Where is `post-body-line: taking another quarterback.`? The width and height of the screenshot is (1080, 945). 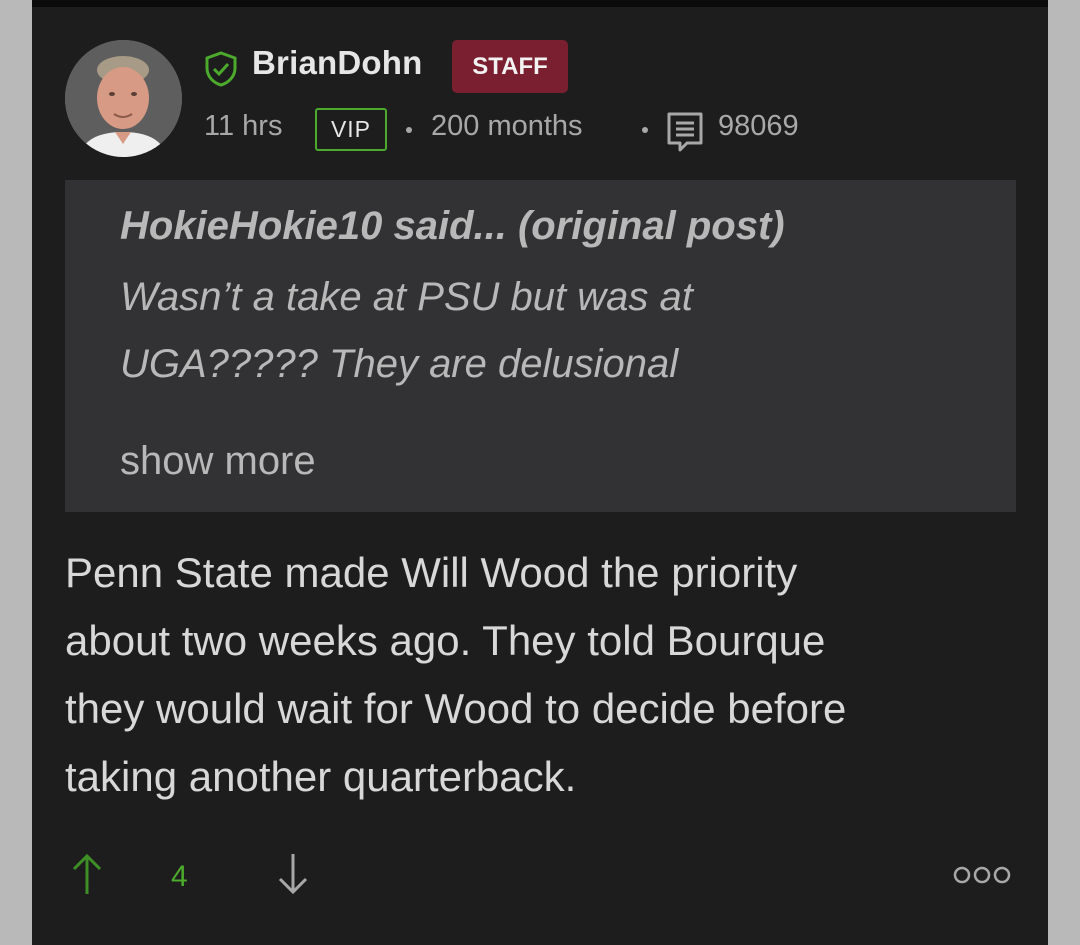
post-body-line: taking another quarterback. is located at coordinates (321, 776).